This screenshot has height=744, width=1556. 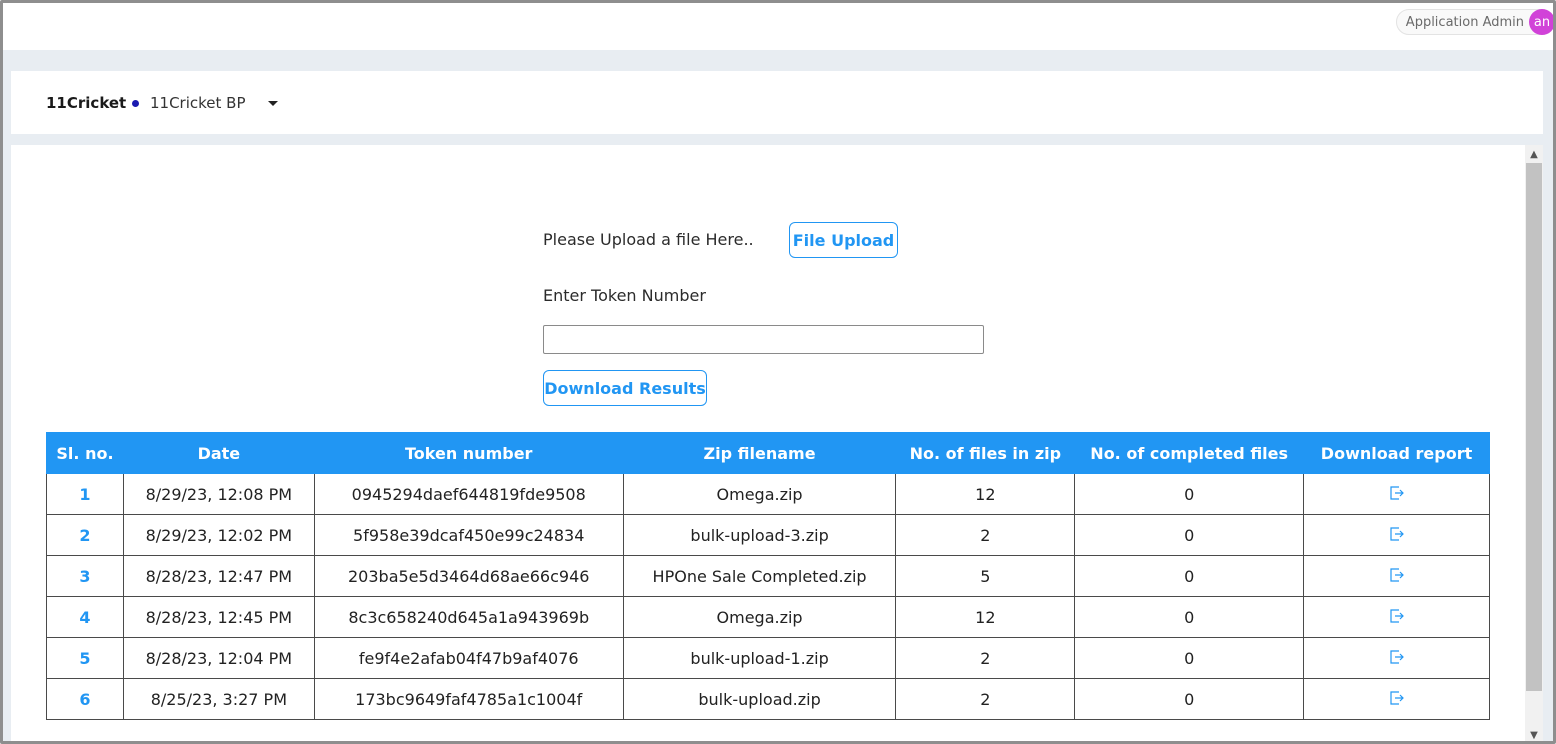 I want to click on row-serial-link: 3, so click(x=85, y=576).